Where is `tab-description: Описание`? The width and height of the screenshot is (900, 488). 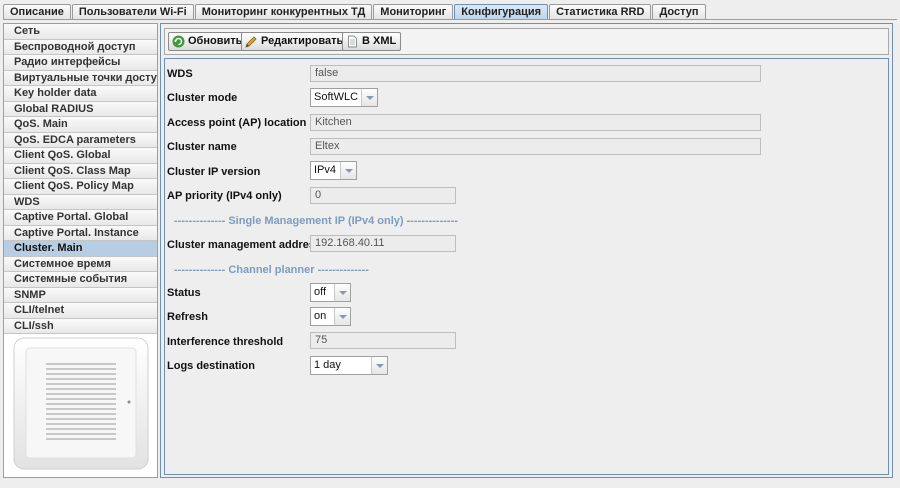
tab-description: Описание is located at coordinates (37, 12).